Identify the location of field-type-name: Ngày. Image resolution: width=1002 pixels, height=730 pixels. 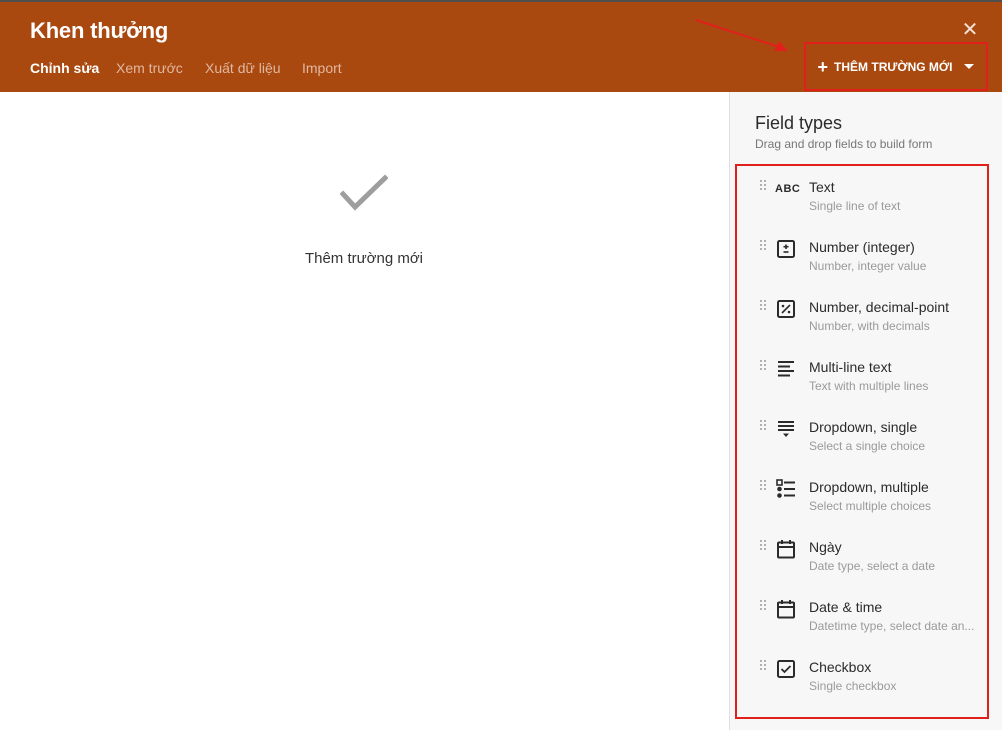
(825, 547).